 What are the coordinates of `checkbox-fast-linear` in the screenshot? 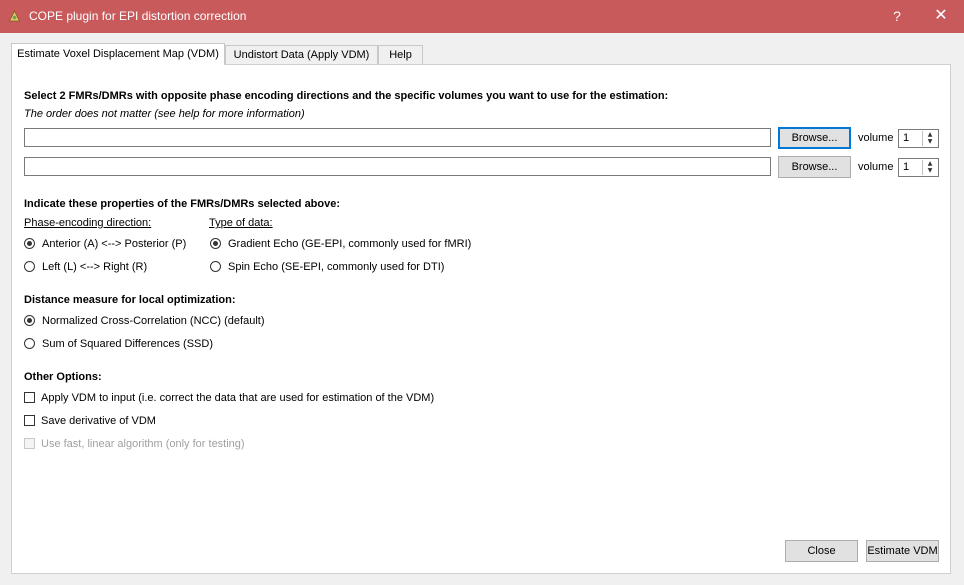 It's located at (29, 443).